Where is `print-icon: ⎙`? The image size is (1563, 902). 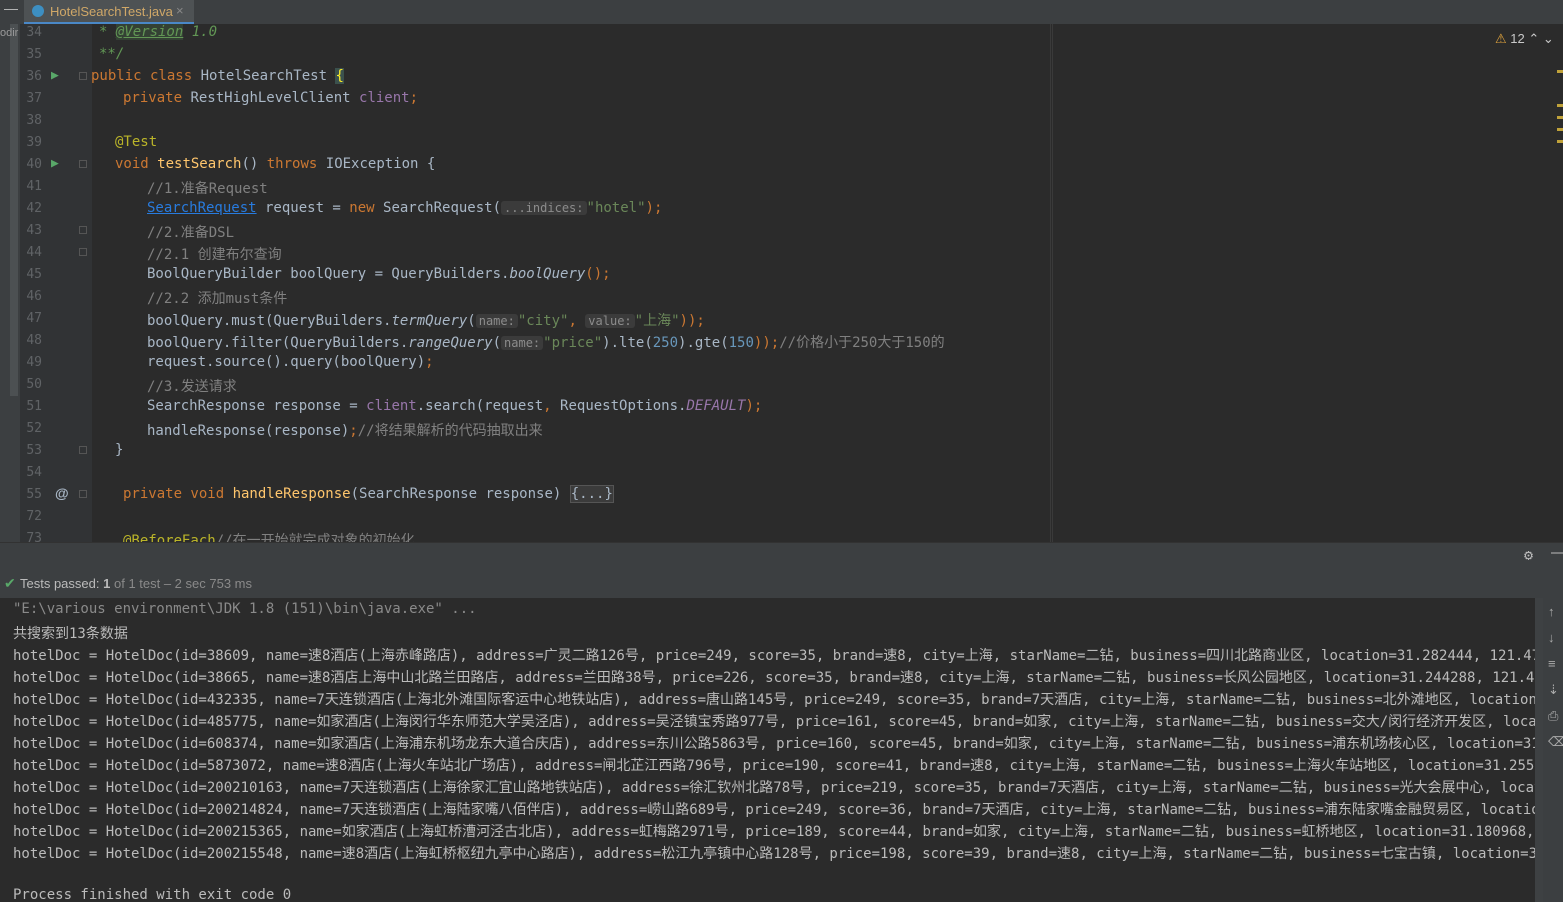 print-icon: ⎙ is located at coordinates (1553, 716).